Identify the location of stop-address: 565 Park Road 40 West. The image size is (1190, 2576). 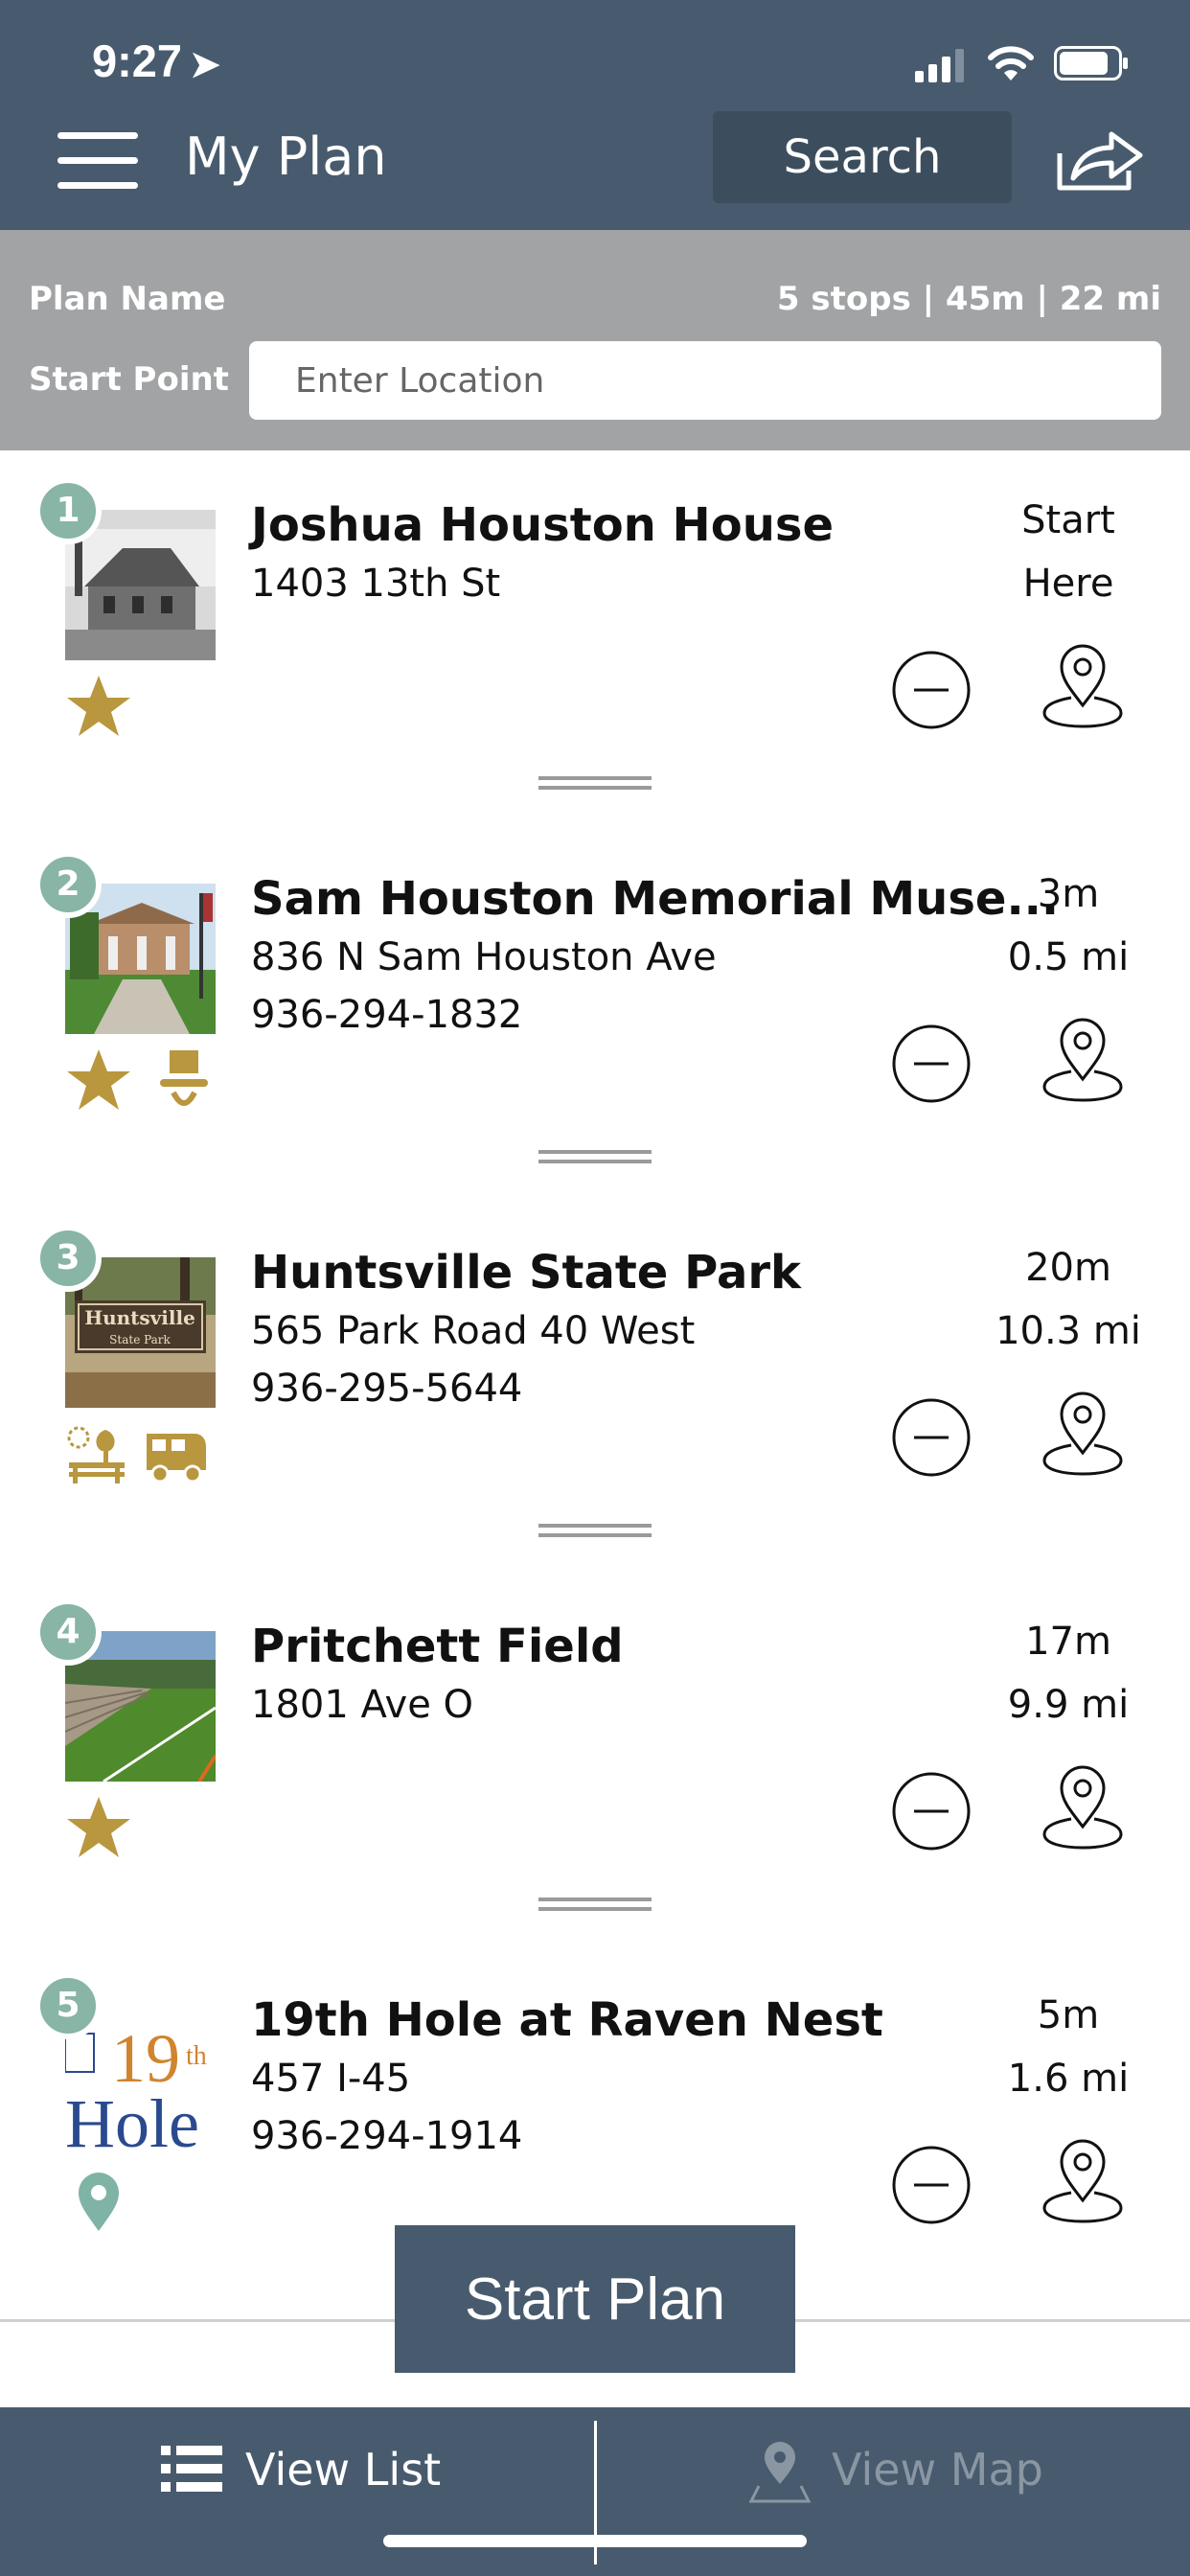
(474, 1331).